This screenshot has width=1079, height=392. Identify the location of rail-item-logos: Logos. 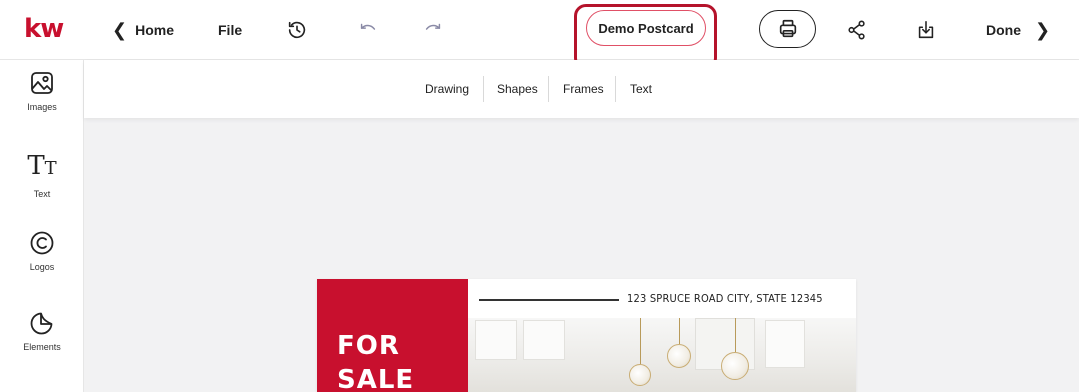
(42, 251).